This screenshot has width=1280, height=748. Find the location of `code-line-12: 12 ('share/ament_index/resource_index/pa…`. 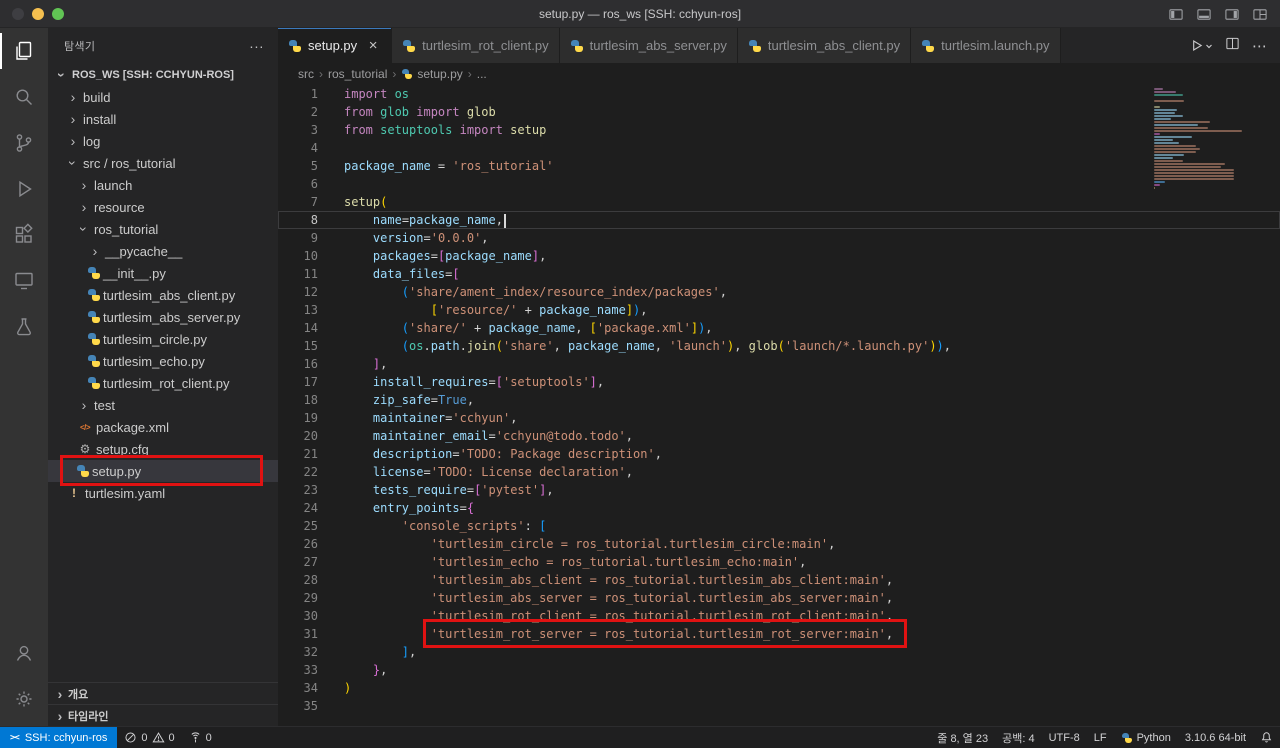

code-line-12: 12 ('share/ament_index/resource_index/pa… is located at coordinates (779, 292).